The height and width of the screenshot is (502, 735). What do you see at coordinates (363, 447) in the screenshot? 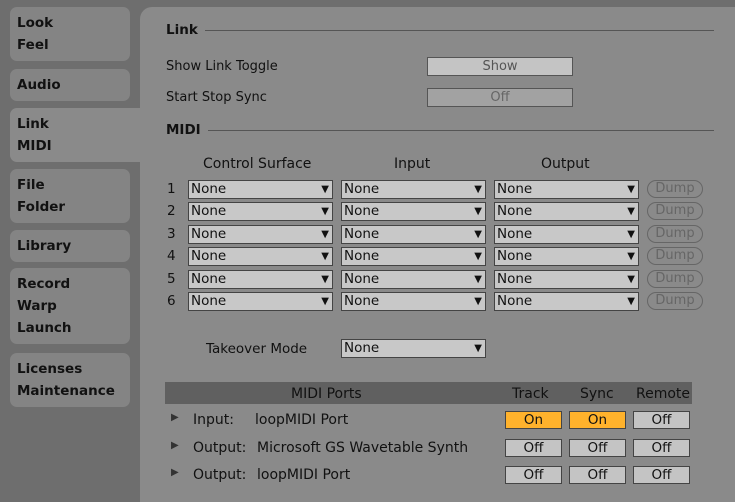
I see `port-name: Microsoft GS Wavetable Synth` at bounding box center [363, 447].